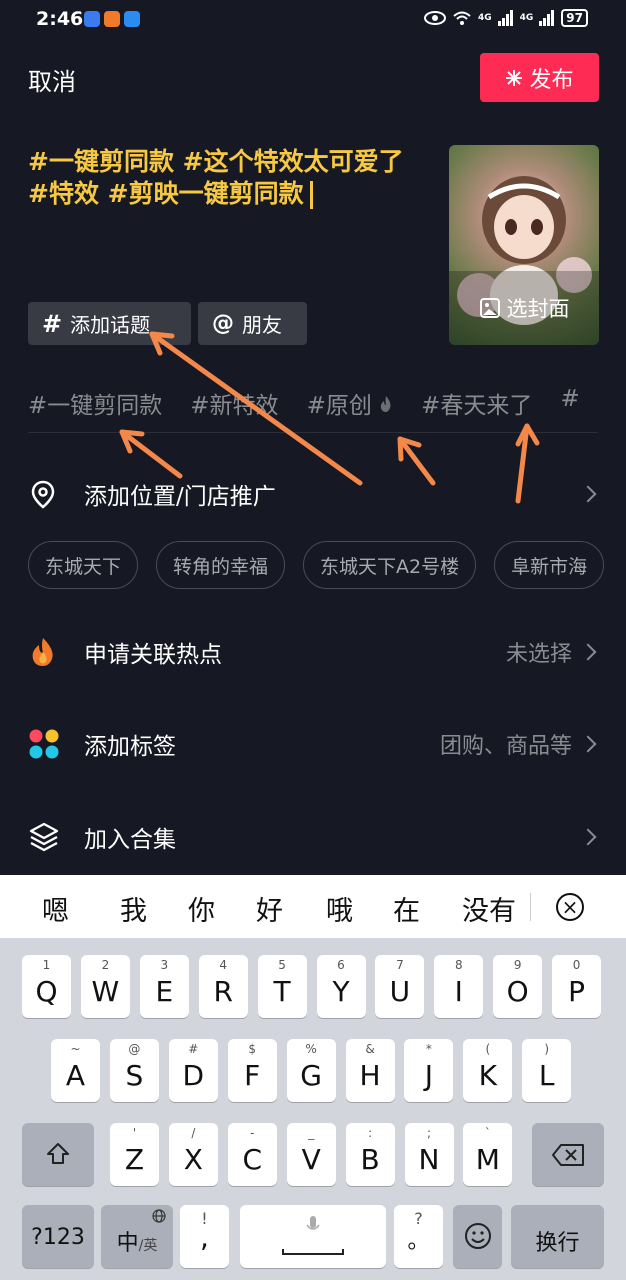  I want to click on key-q: 1Q, so click(46, 986).